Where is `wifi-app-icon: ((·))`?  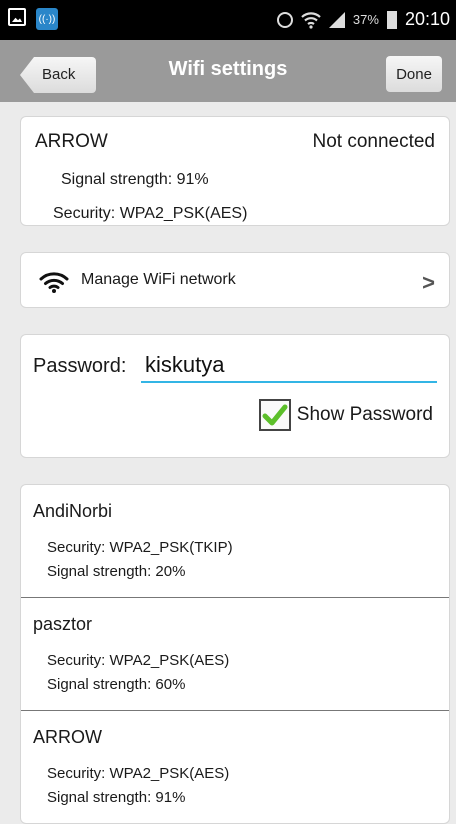 wifi-app-icon: ((·)) is located at coordinates (47, 19).